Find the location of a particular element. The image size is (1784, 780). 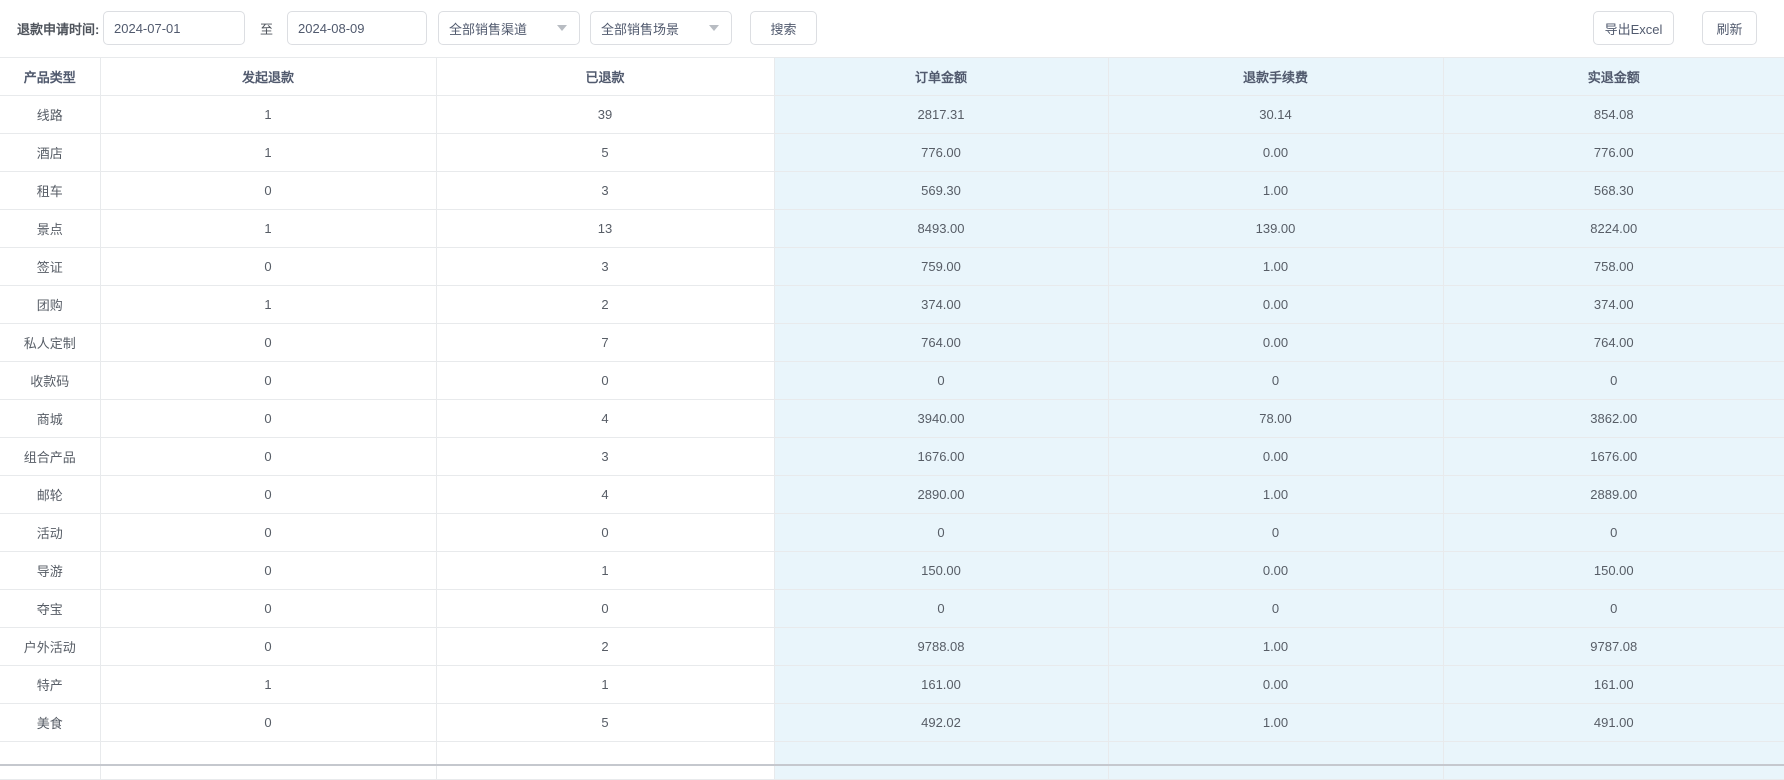

cell-order-amount: 2890.00 is located at coordinates (941, 494).